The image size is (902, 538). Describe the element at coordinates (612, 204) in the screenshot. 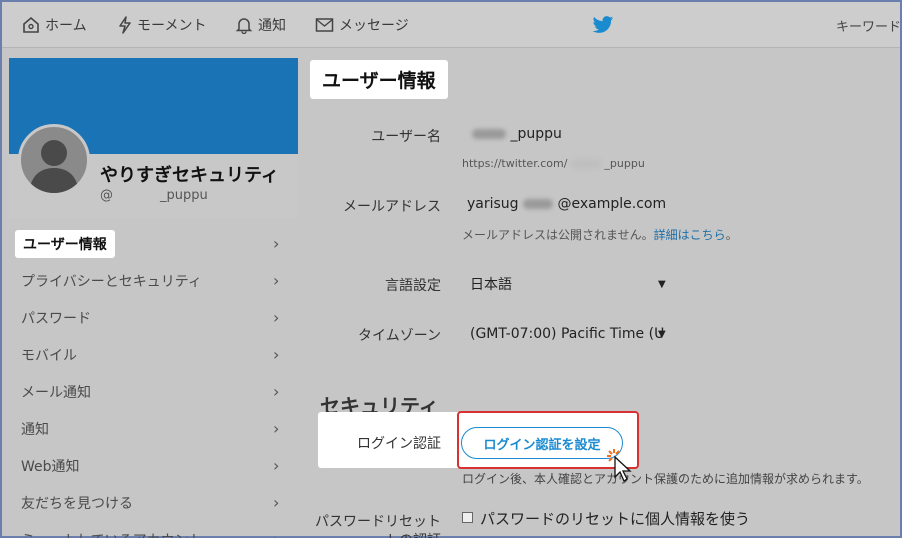

I see `email-suffix: @example.com` at that location.